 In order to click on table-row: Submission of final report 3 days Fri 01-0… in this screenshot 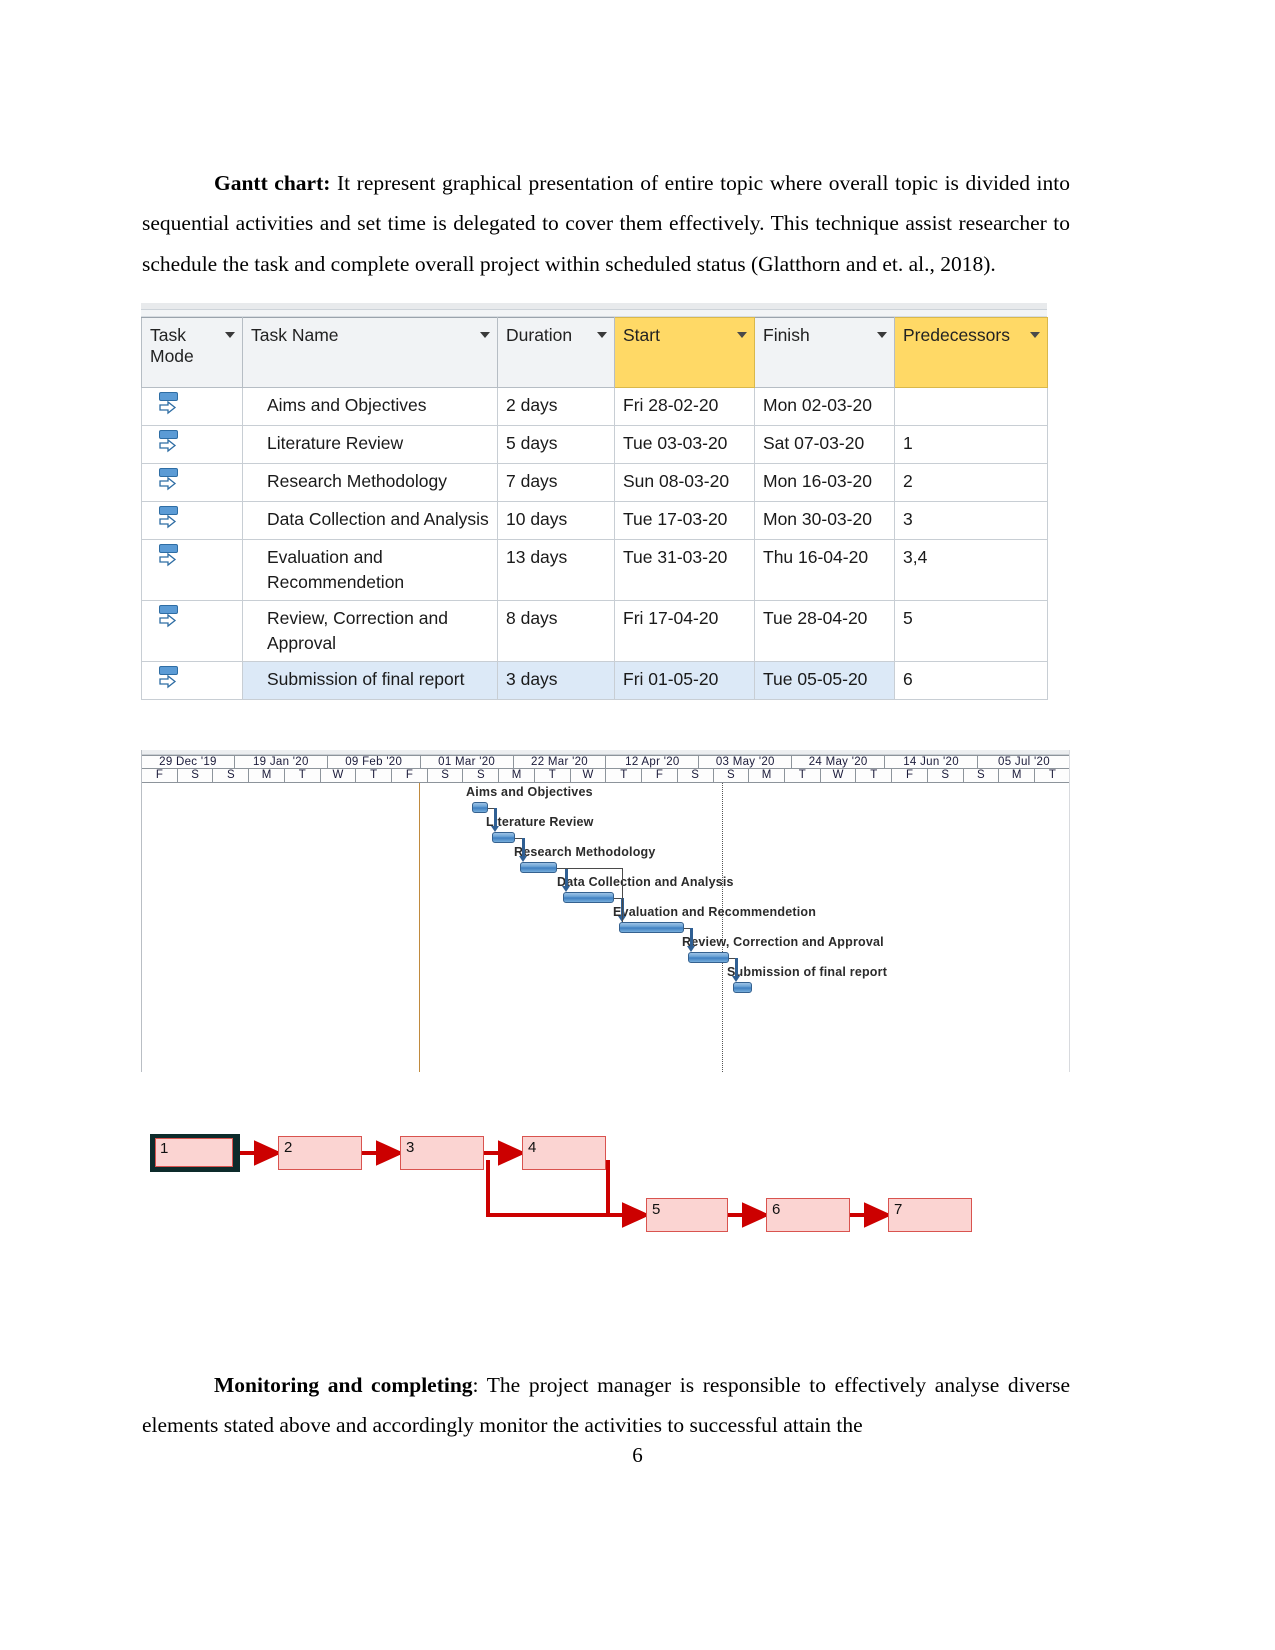, I will do `click(594, 680)`.